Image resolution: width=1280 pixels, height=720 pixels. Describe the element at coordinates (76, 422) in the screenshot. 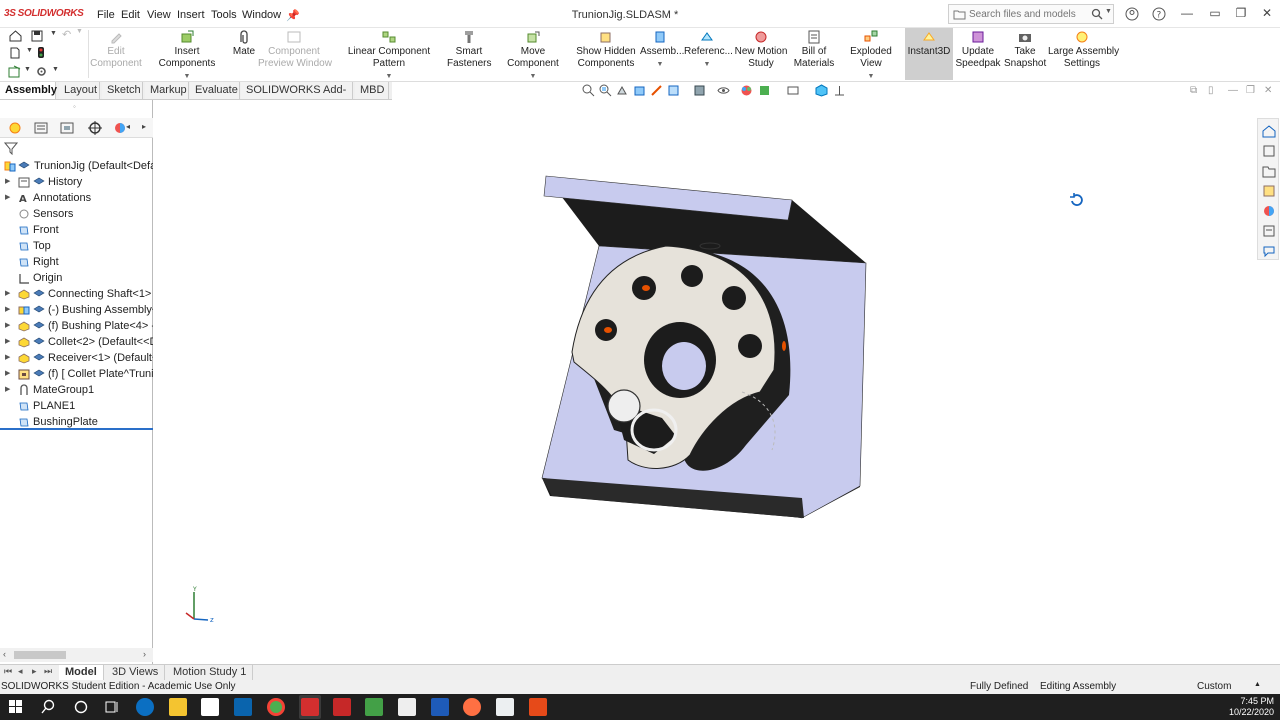

I see `tree-item: ▶BushingPlate` at that location.